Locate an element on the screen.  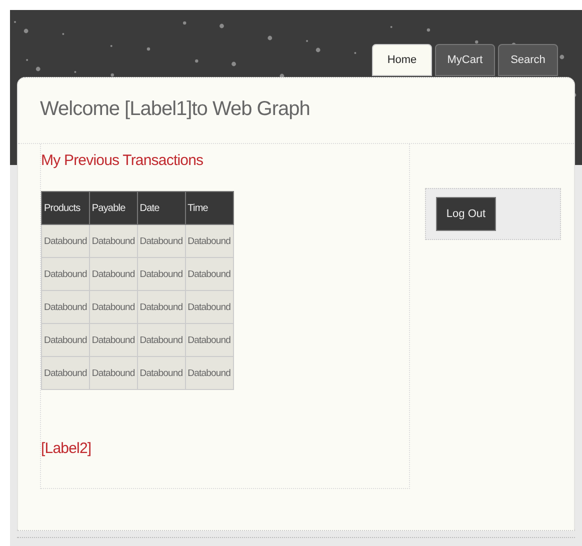
column-header: Date is located at coordinates (161, 208).